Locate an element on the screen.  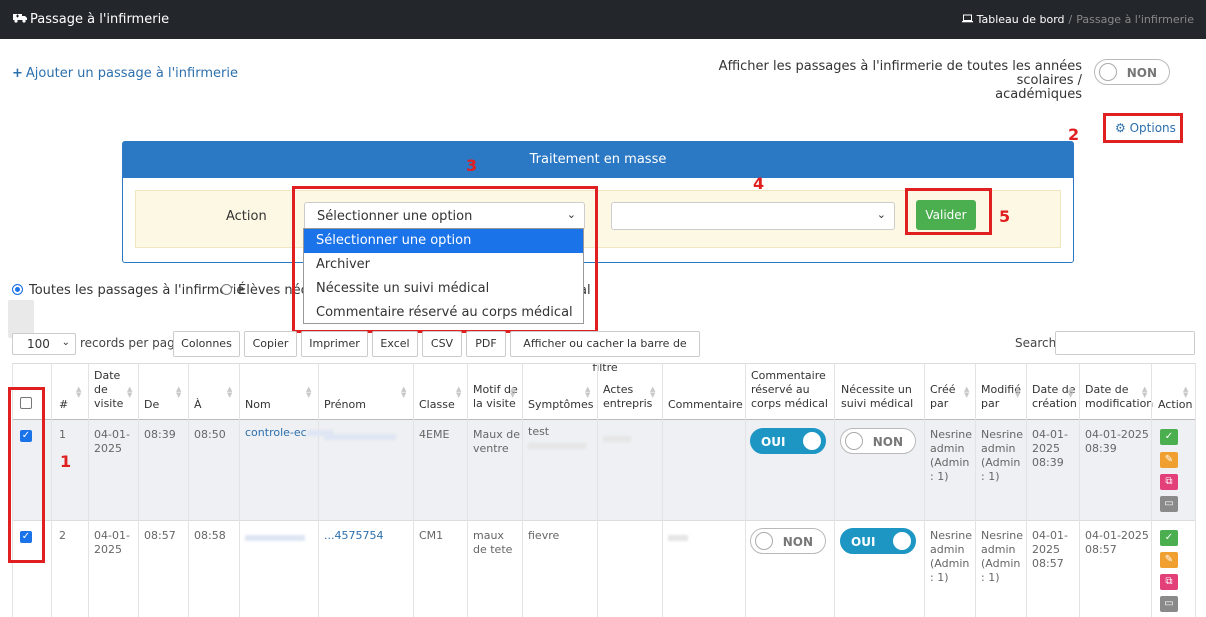
plus-icon: + is located at coordinates (17, 73).